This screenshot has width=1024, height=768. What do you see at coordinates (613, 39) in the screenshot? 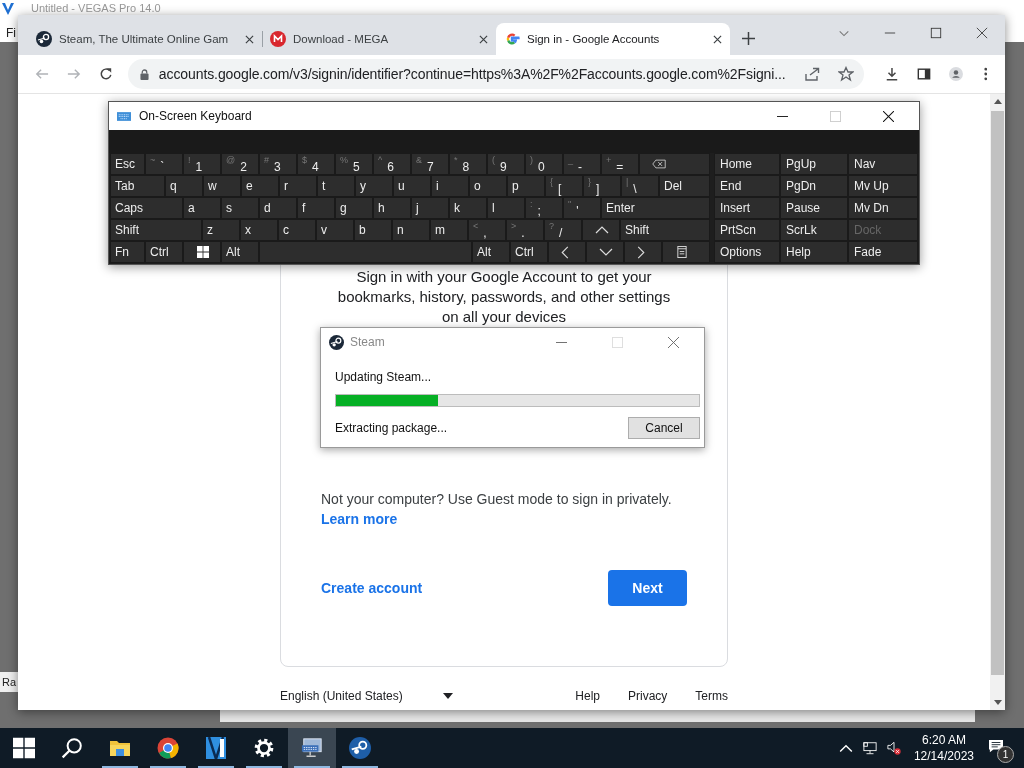
I see `browser-tab: Sign in - Google Accounts` at bounding box center [613, 39].